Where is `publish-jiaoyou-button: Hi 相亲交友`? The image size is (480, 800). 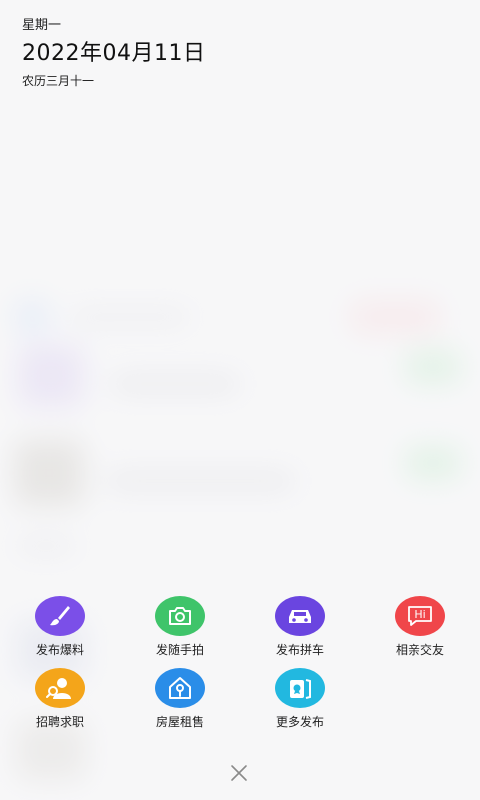 publish-jiaoyou-button: Hi 相亲交友 is located at coordinates (420, 632).